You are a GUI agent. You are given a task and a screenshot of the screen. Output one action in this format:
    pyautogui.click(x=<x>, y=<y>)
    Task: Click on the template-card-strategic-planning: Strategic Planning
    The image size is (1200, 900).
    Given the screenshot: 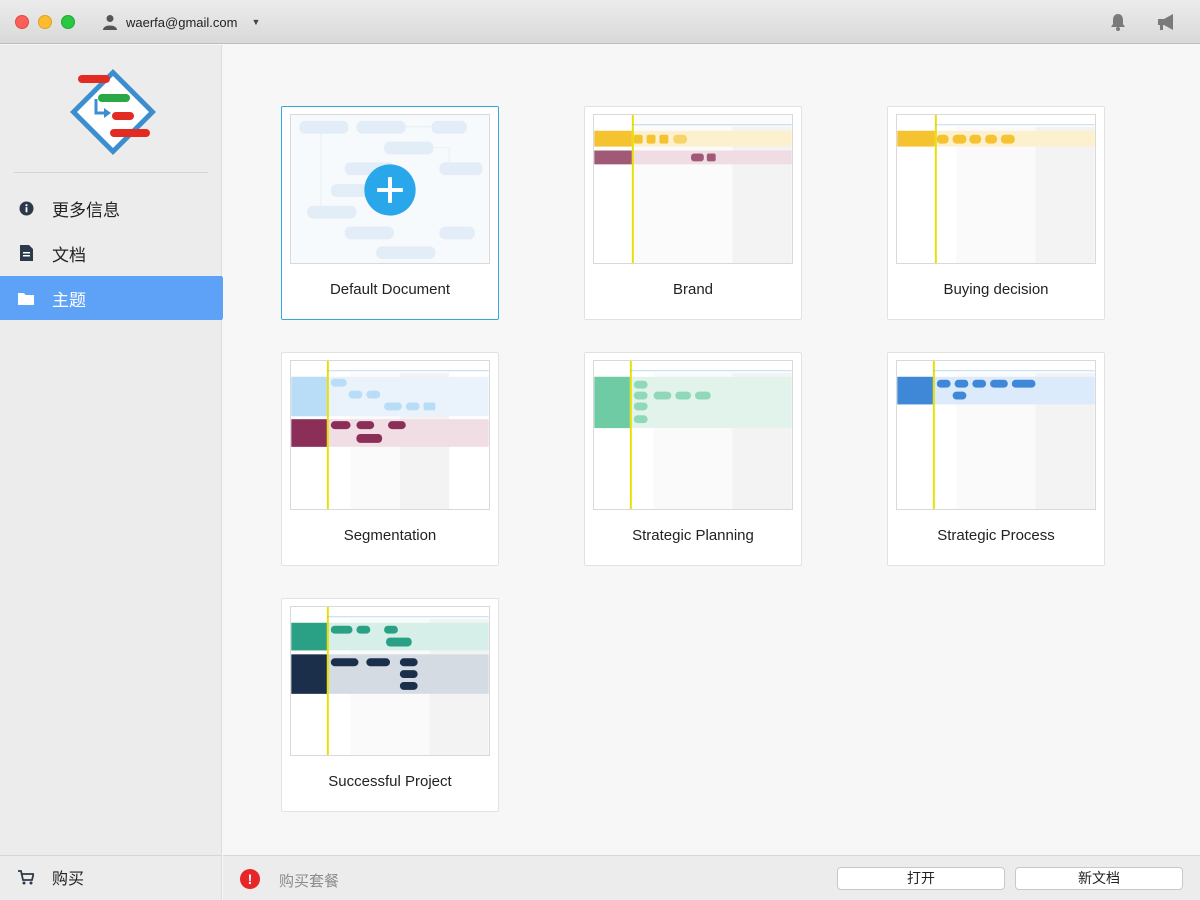 What is the action you would take?
    pyautogui.click(x=693, y=459)
    